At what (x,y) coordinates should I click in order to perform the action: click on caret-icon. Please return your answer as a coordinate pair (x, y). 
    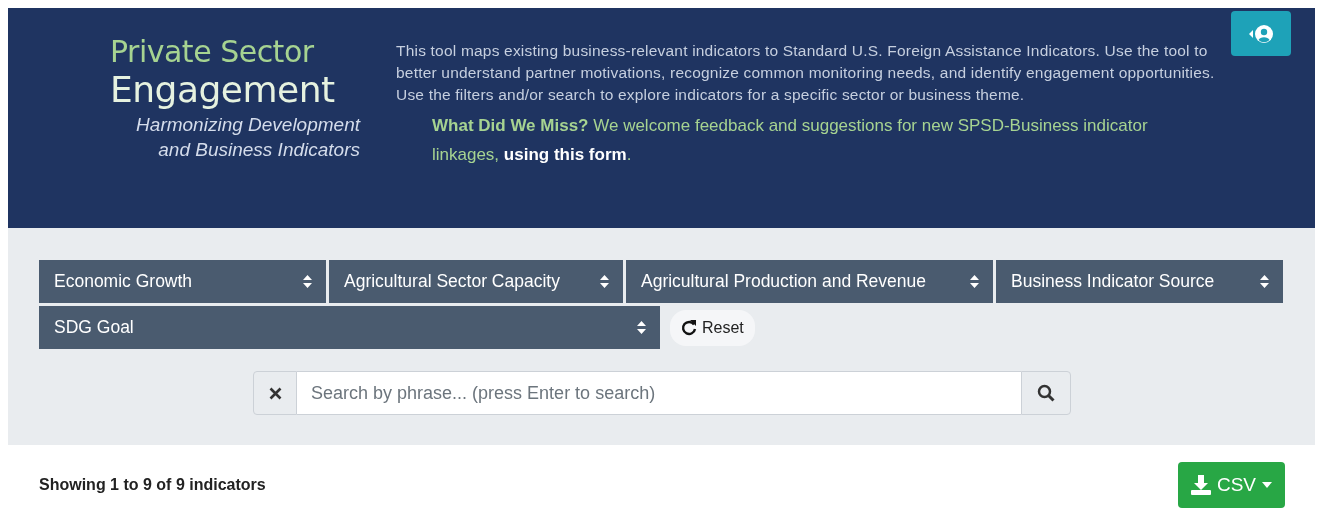
    Looking at the image, I should click on (1267, 485).